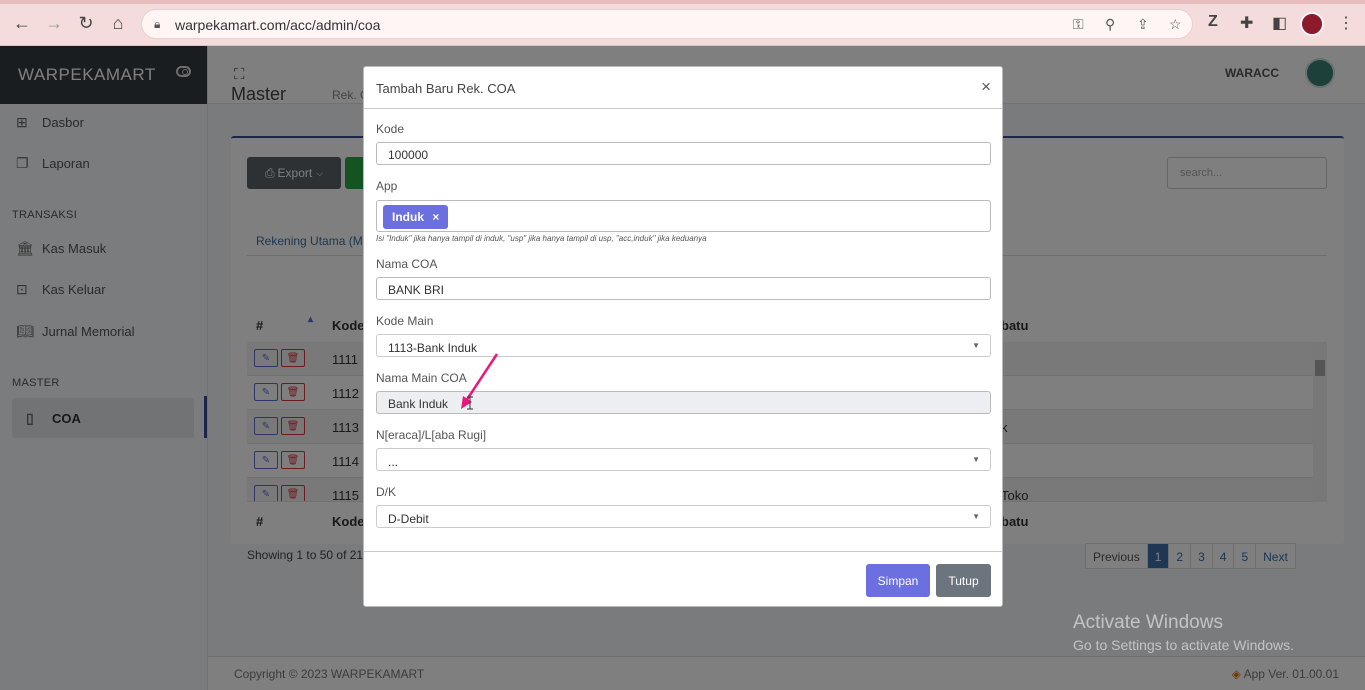 This screenshot has height=690, width=1365. I want to click on kode-input: 100000, so click(683, 153).